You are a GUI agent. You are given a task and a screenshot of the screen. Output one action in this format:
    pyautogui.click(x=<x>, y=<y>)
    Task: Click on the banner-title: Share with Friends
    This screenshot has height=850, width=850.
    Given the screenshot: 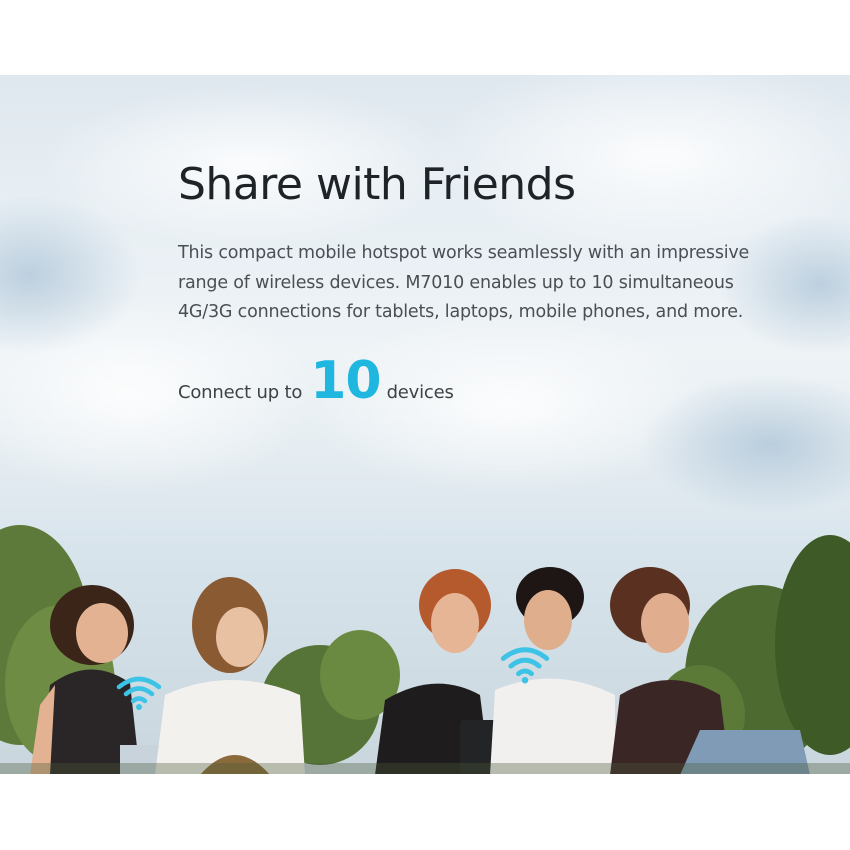 What is the action you would take?
    pyautogui.click(x=377, y=184)
    